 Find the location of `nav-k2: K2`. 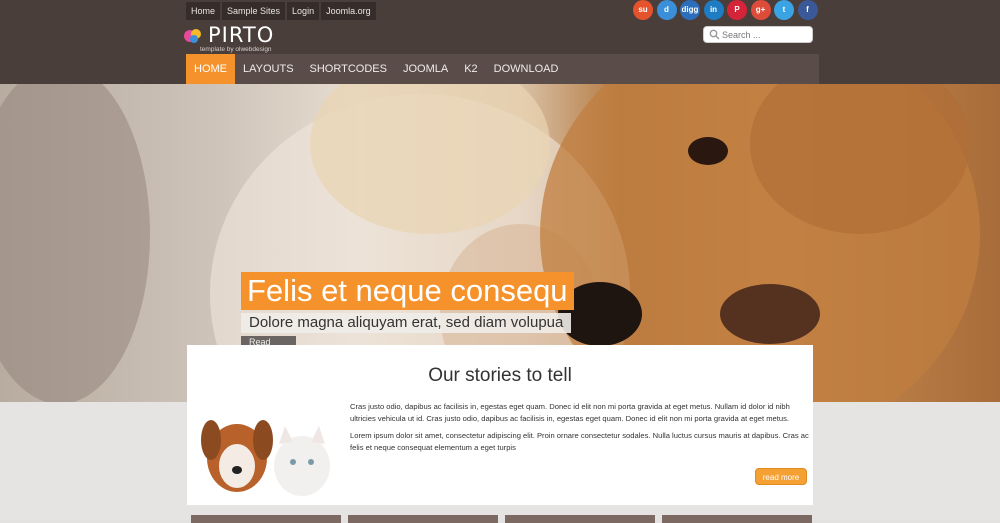

nav-k2: K2 is located at coordinates (470, 69).